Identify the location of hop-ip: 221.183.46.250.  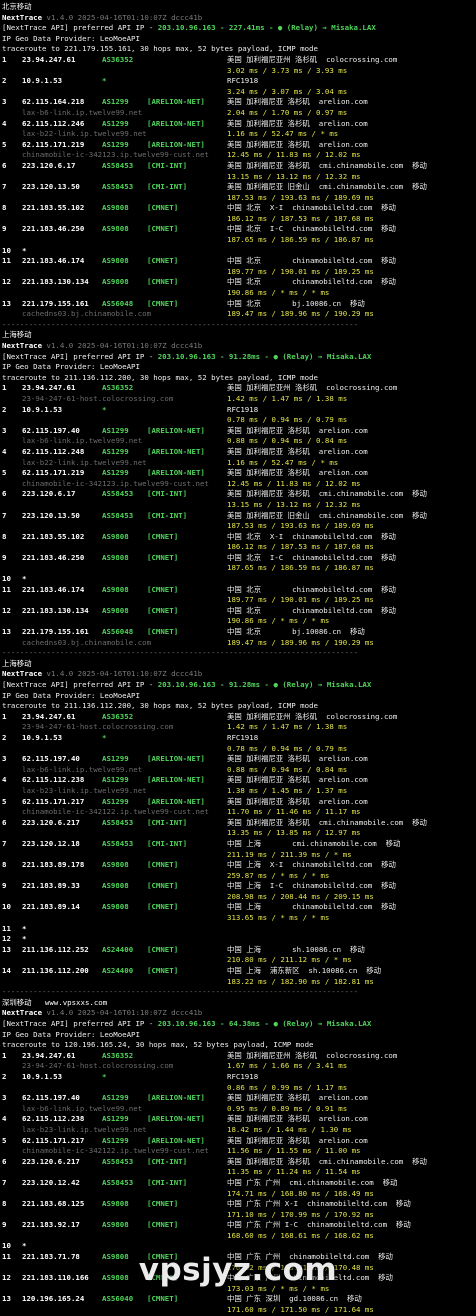
(53, 229).